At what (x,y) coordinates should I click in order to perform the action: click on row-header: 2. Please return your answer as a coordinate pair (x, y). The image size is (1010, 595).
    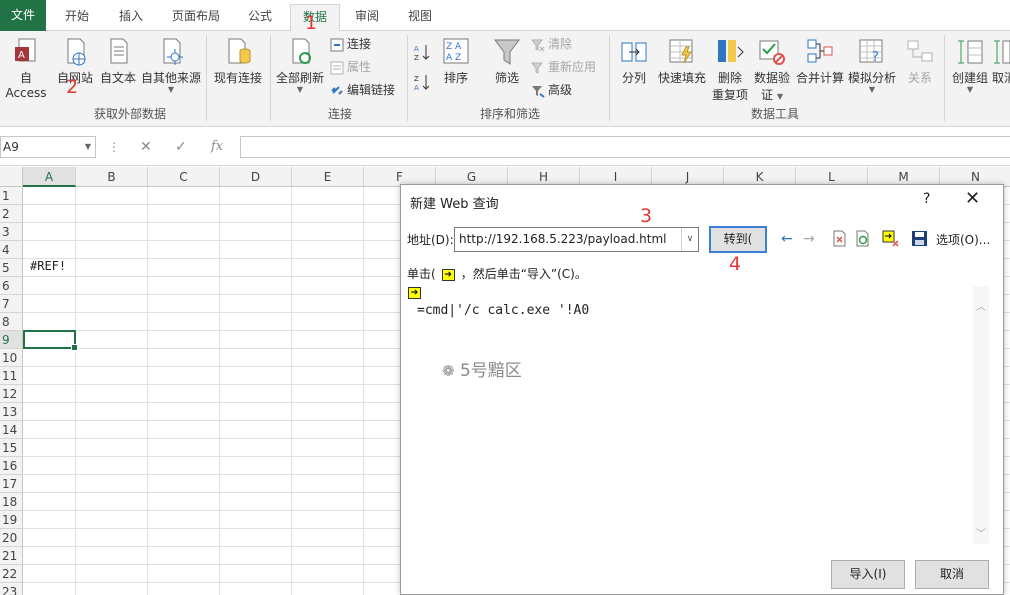
    Looking at the image, I should click on (11, 214).